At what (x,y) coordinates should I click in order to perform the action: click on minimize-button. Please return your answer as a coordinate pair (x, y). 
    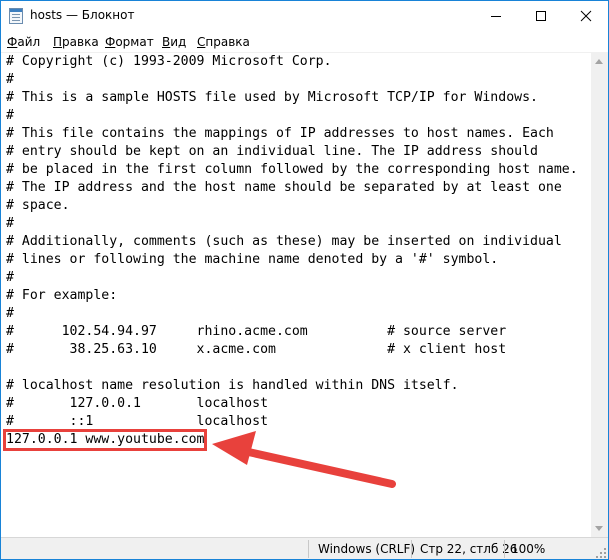
    Looking at the image, I should click on (495, 16).